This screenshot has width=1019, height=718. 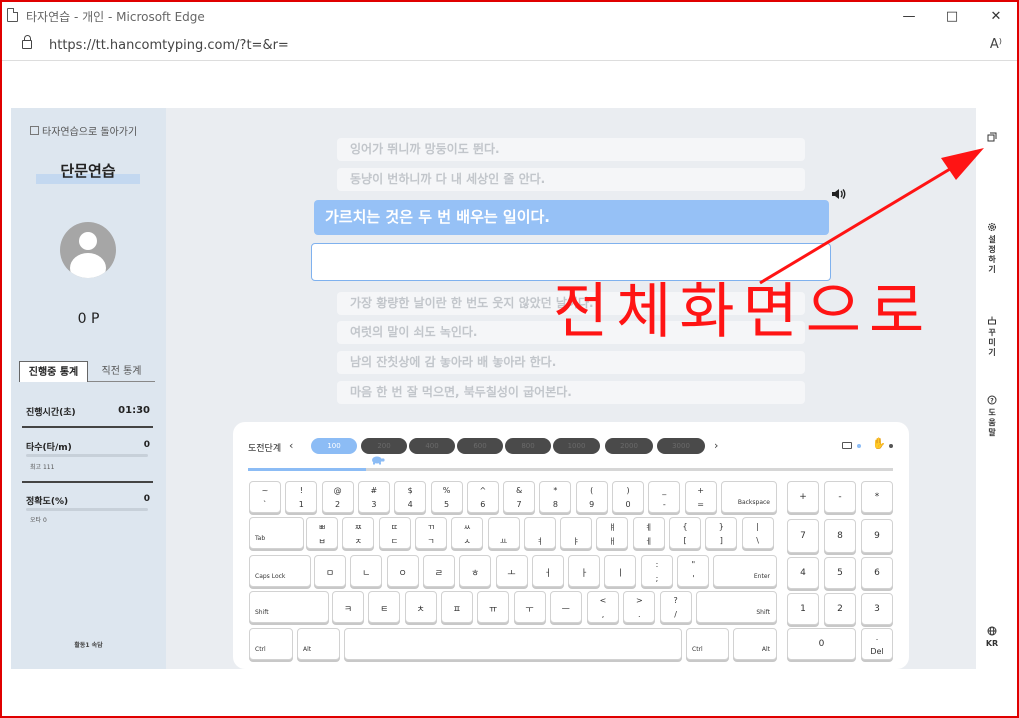 I want to click on left-shift-key: Shift, so click(x=289, y=607).